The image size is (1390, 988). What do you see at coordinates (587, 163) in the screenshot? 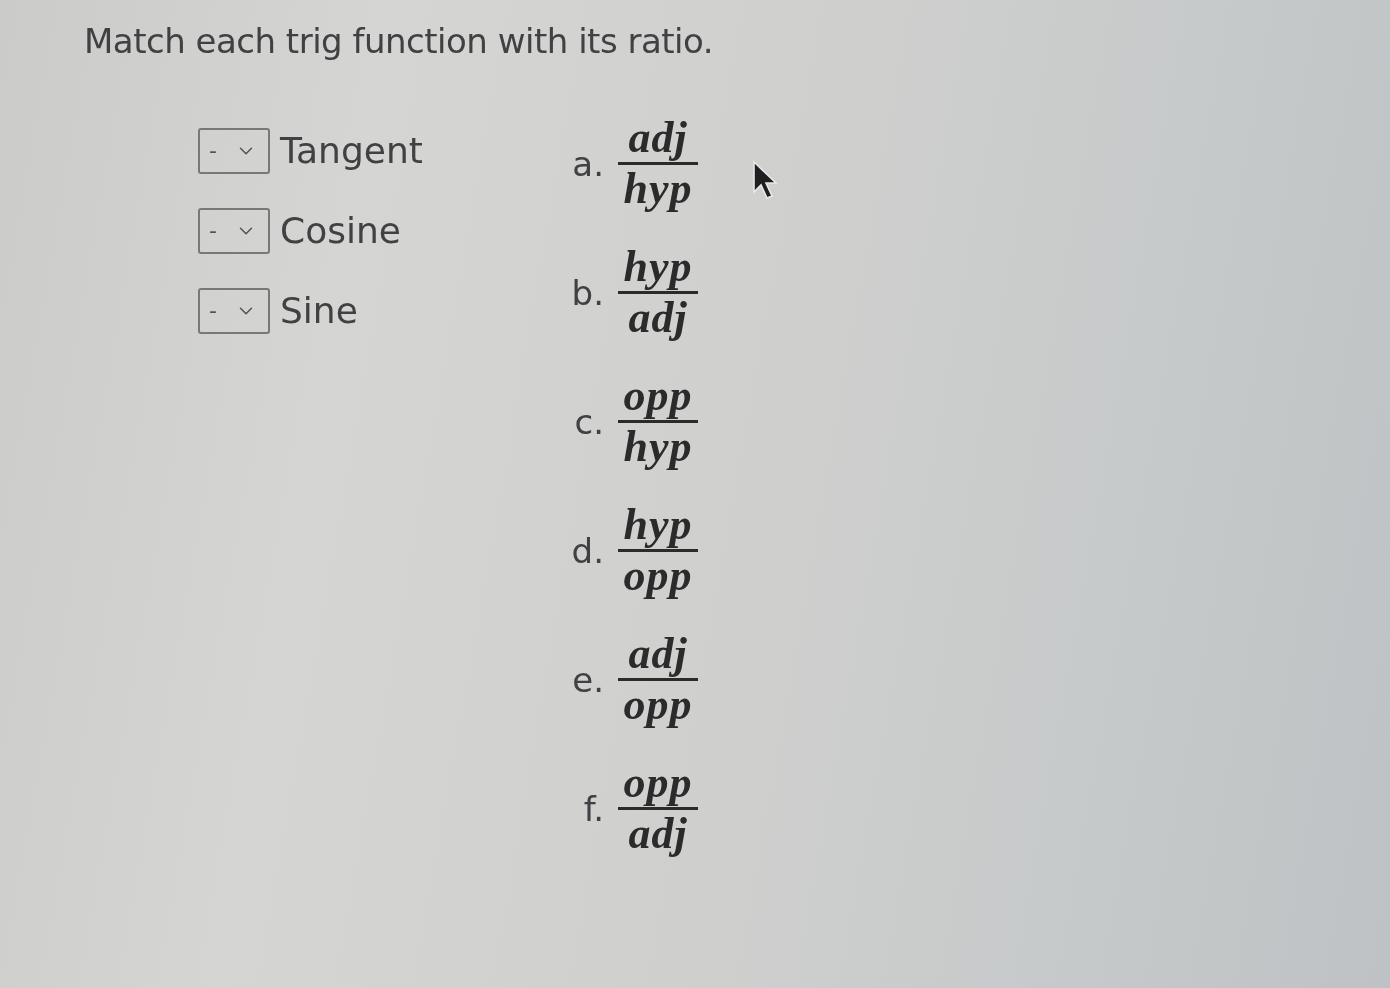
I see `option-letter: a.` at bounding box center [587, 163].